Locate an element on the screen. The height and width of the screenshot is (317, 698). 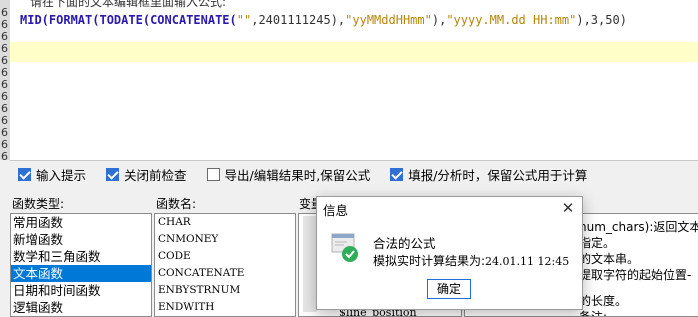
formula-token: TODATE( is located at coordinates (125, 20).